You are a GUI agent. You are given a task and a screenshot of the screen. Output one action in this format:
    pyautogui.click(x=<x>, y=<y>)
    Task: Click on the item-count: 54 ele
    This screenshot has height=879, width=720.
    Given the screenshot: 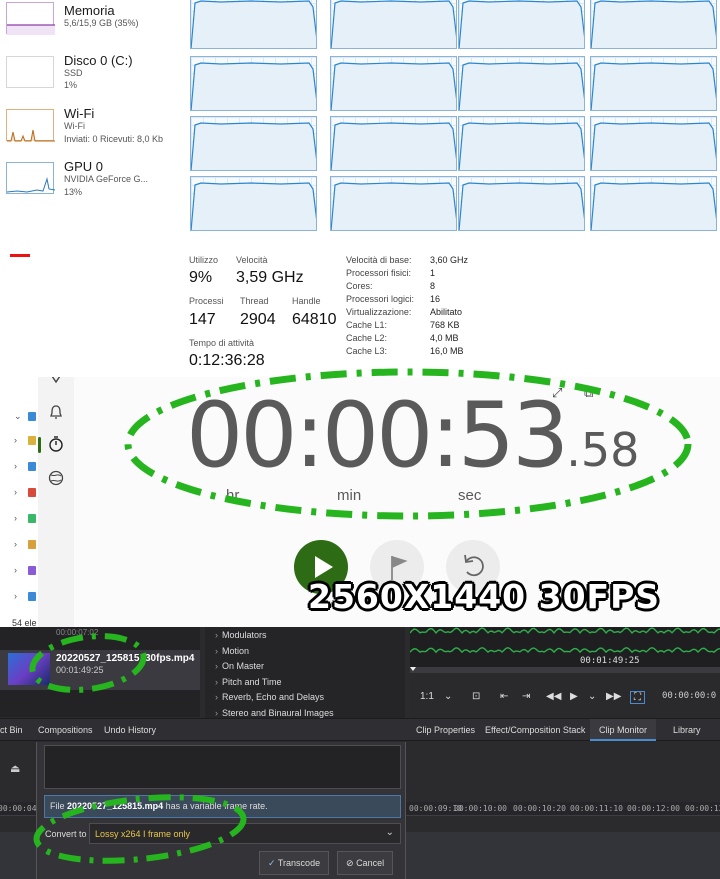 What is the action you would take?
    pyautogui.click(x=24, y=622)
    